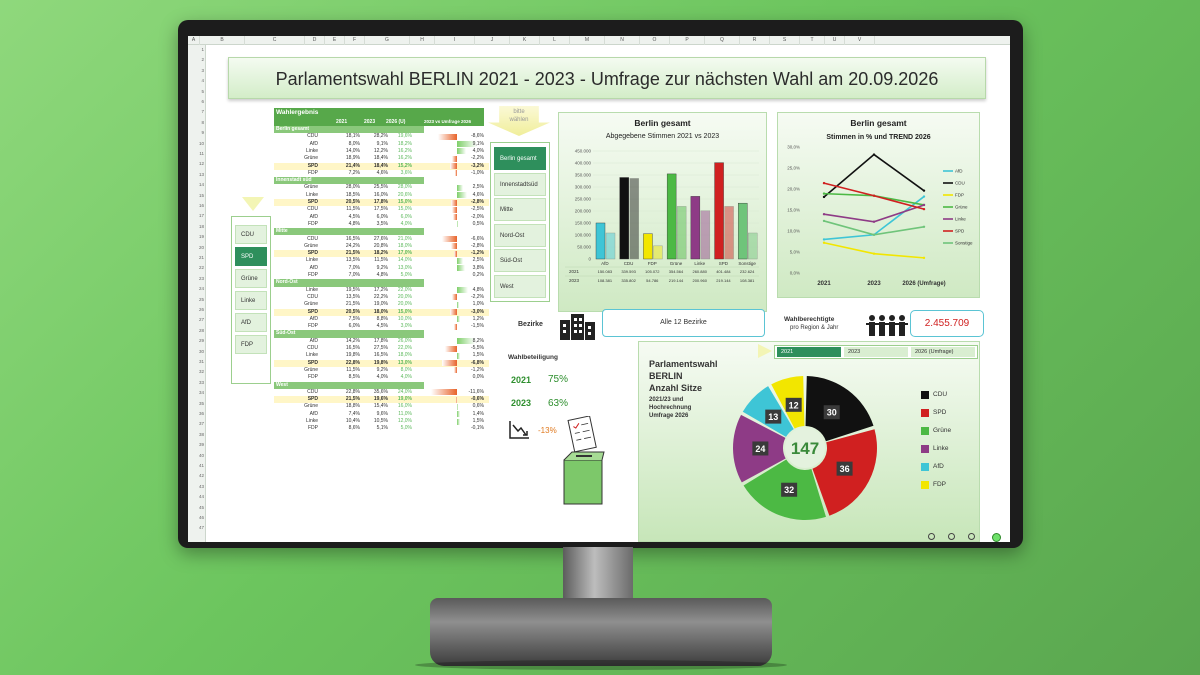 The image size is (1200, 675). I want to click on y-tick-label: 25,0%, so click(793, 168).